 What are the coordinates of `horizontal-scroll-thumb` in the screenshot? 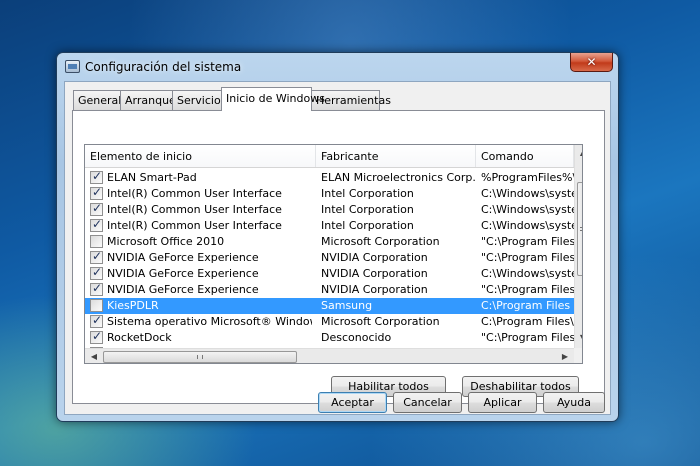 It's located at (200, 357).